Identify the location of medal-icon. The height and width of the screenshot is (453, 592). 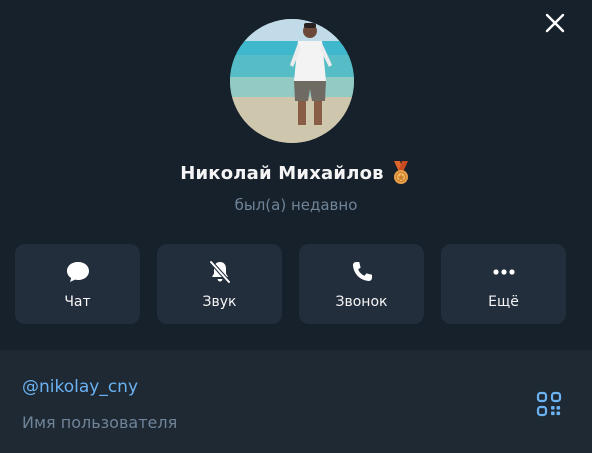
(401, 173).